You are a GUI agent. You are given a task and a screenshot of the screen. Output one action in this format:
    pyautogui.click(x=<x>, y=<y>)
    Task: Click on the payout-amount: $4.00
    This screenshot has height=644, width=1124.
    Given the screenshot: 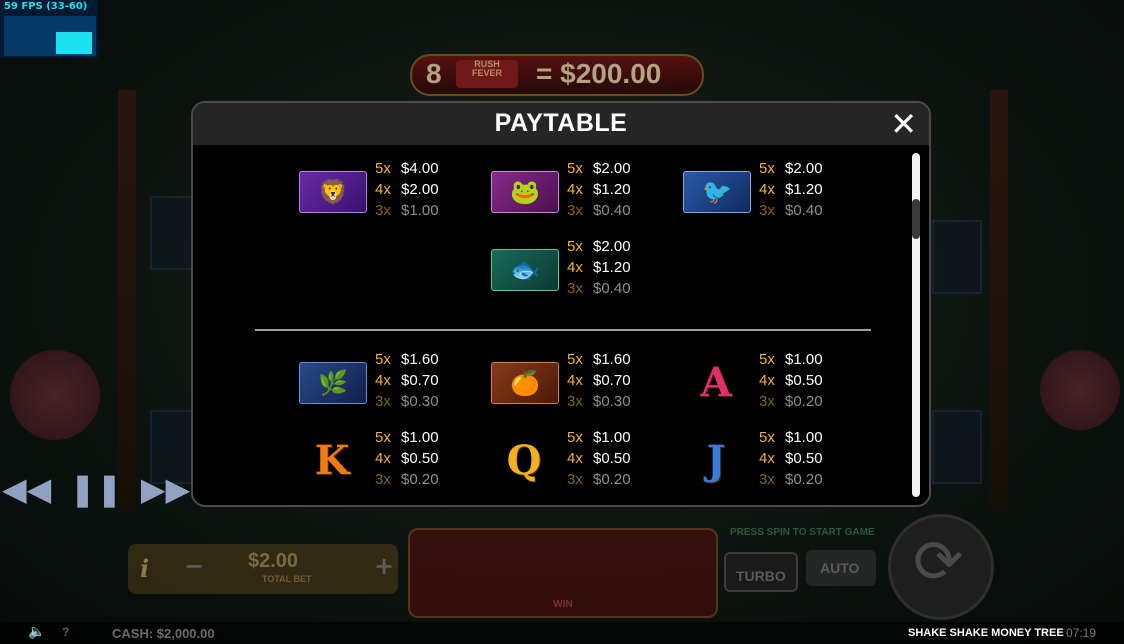 What is the action you would take?
    pyautogui.click(x=420, y=168)
    